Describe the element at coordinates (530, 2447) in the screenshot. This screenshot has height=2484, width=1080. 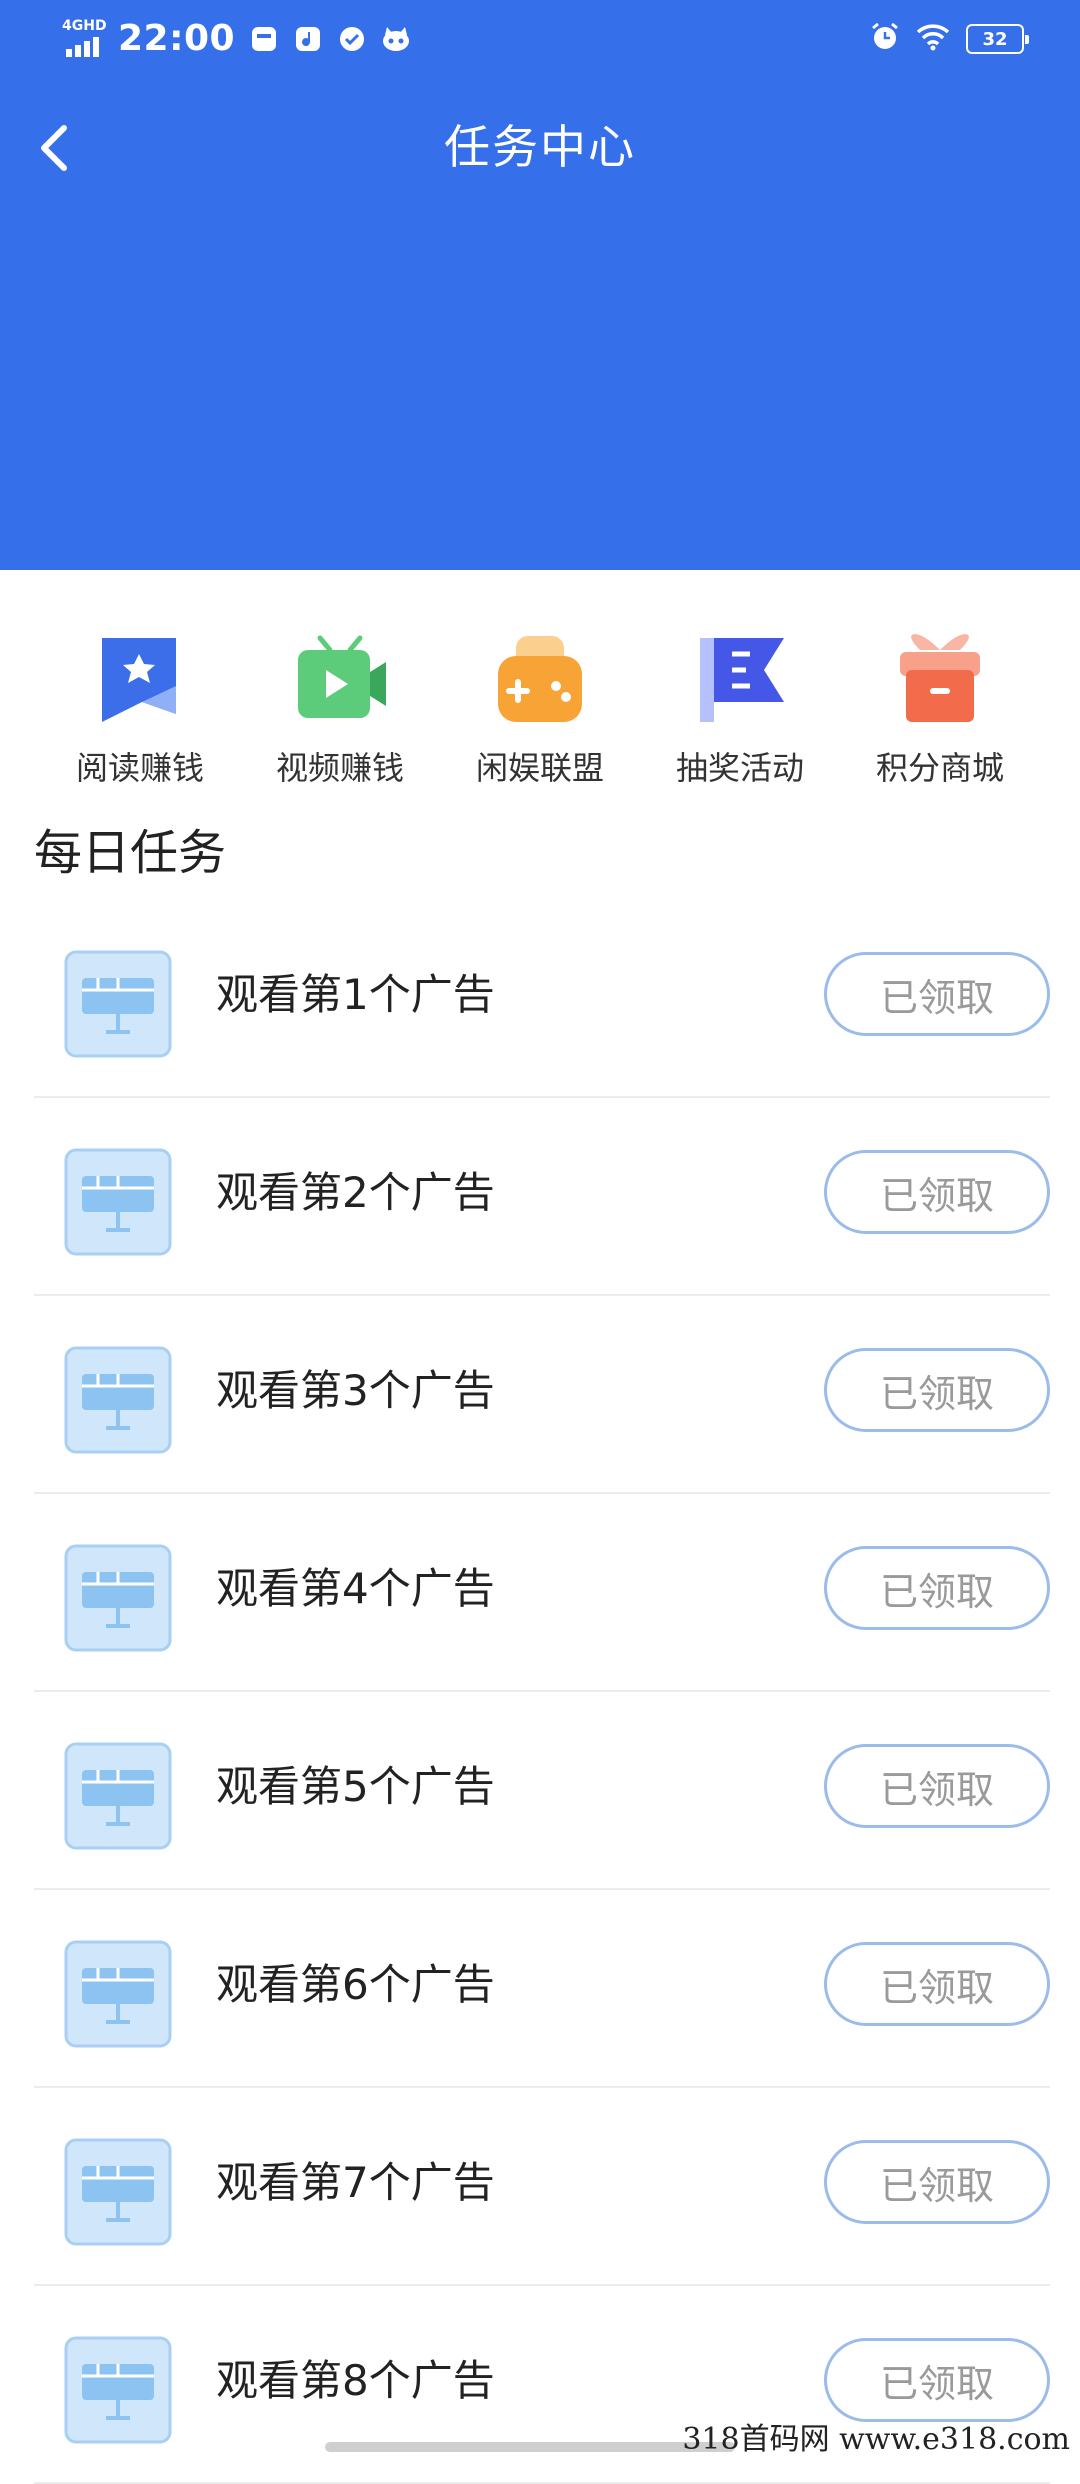
I see `home-indicator` at that location.